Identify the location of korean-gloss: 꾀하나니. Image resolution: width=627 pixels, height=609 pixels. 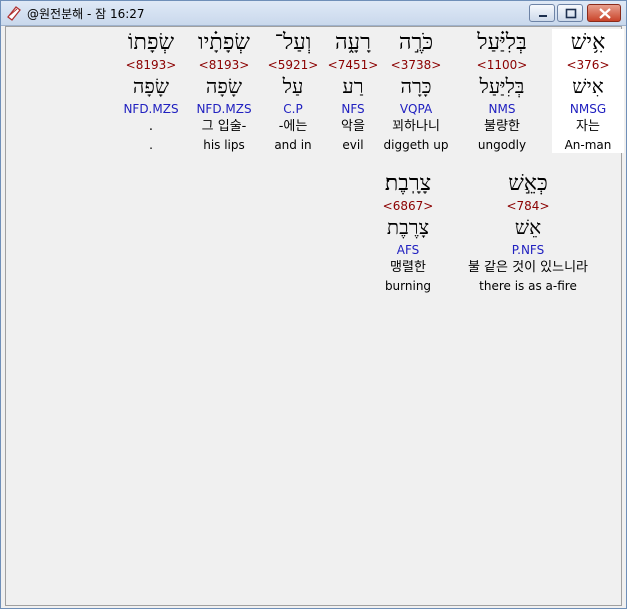
(416, 126).